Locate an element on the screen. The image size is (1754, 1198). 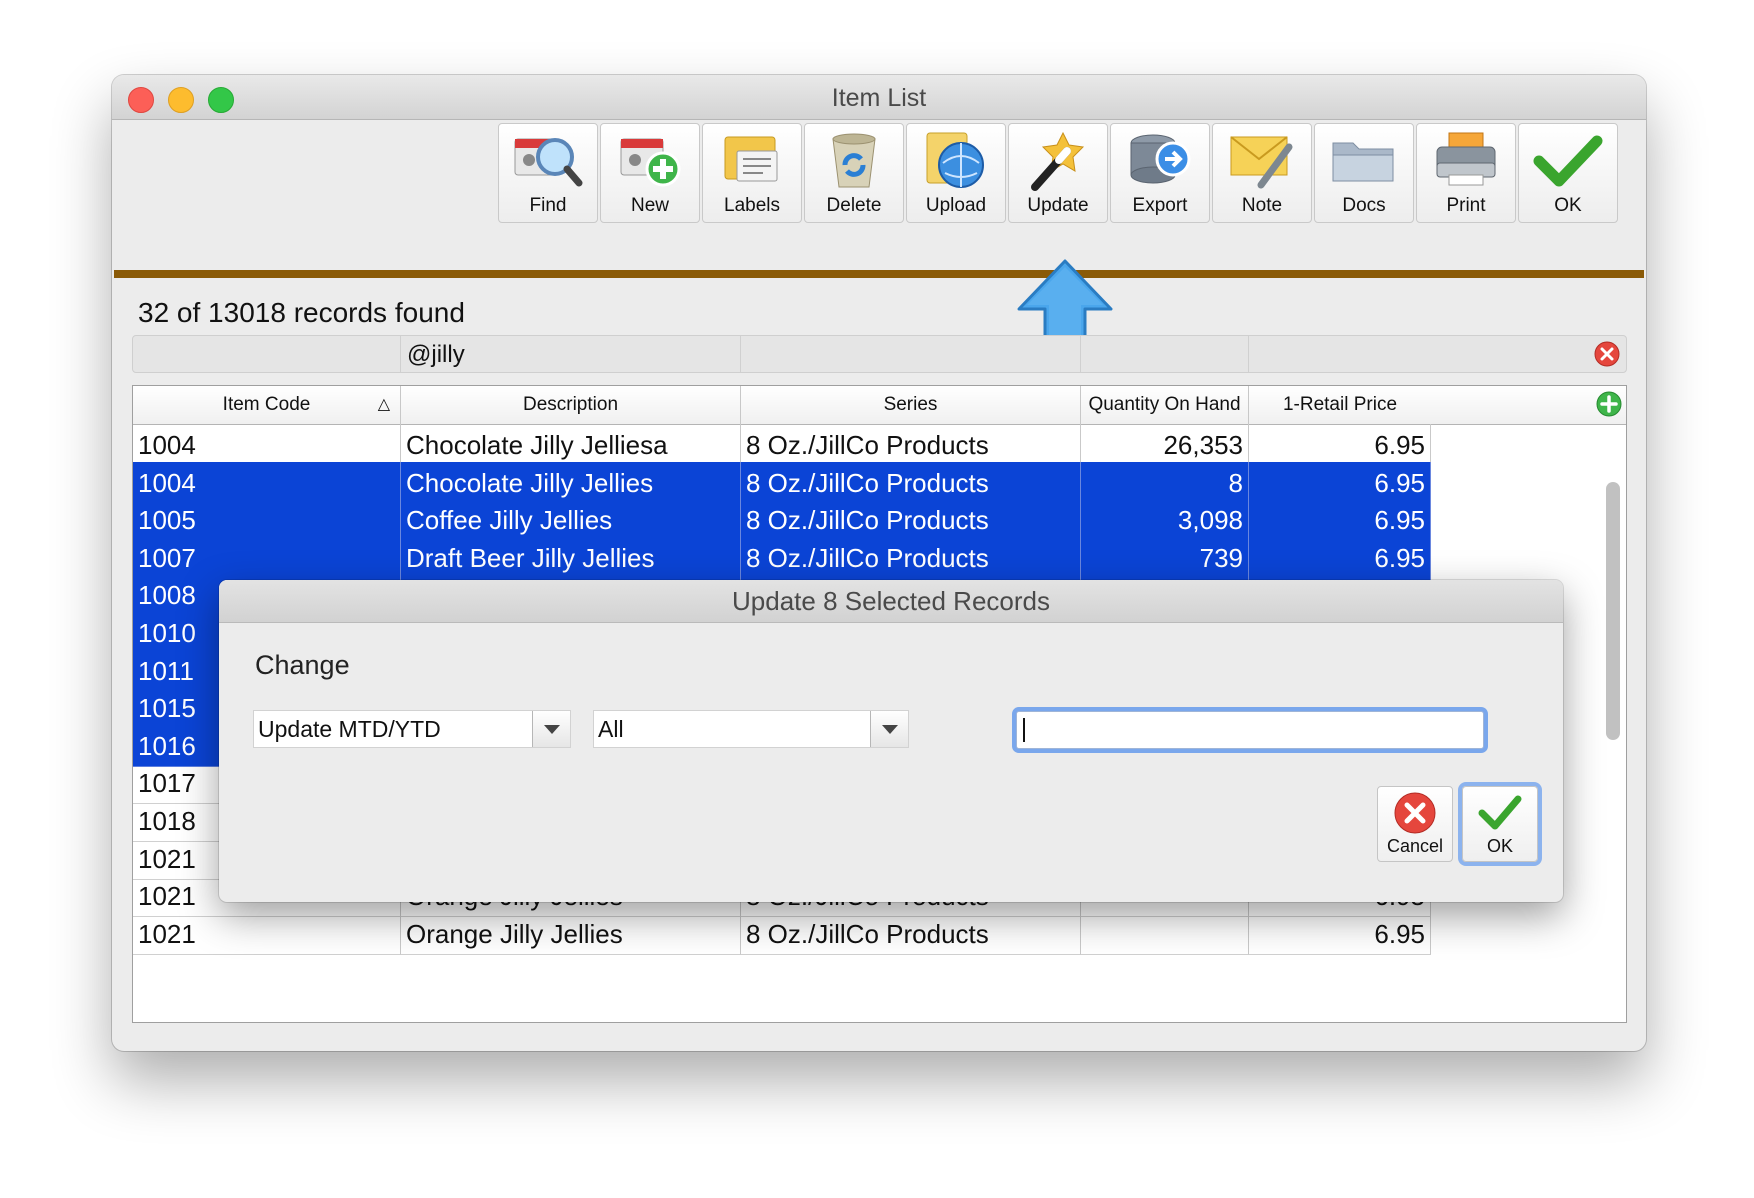
clear-filter-icon is located at coordinates (1607, 354).